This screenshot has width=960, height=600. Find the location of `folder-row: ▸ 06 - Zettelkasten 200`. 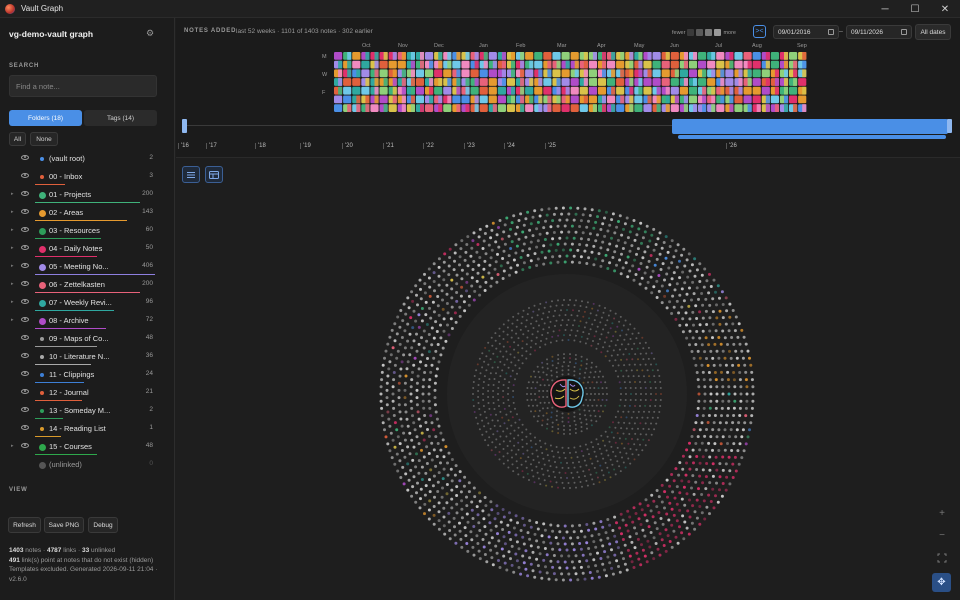

folder-row: ▸ 06 - Zettelkasten 200 is located at coordinates (87, 285).